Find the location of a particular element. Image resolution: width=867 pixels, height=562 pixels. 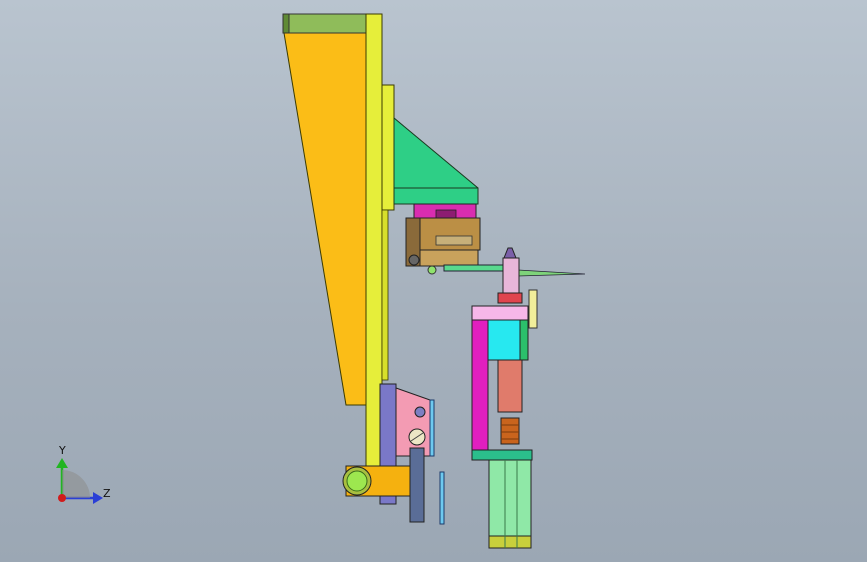

green-triangle-bracket is located at coordinates (436, 156).